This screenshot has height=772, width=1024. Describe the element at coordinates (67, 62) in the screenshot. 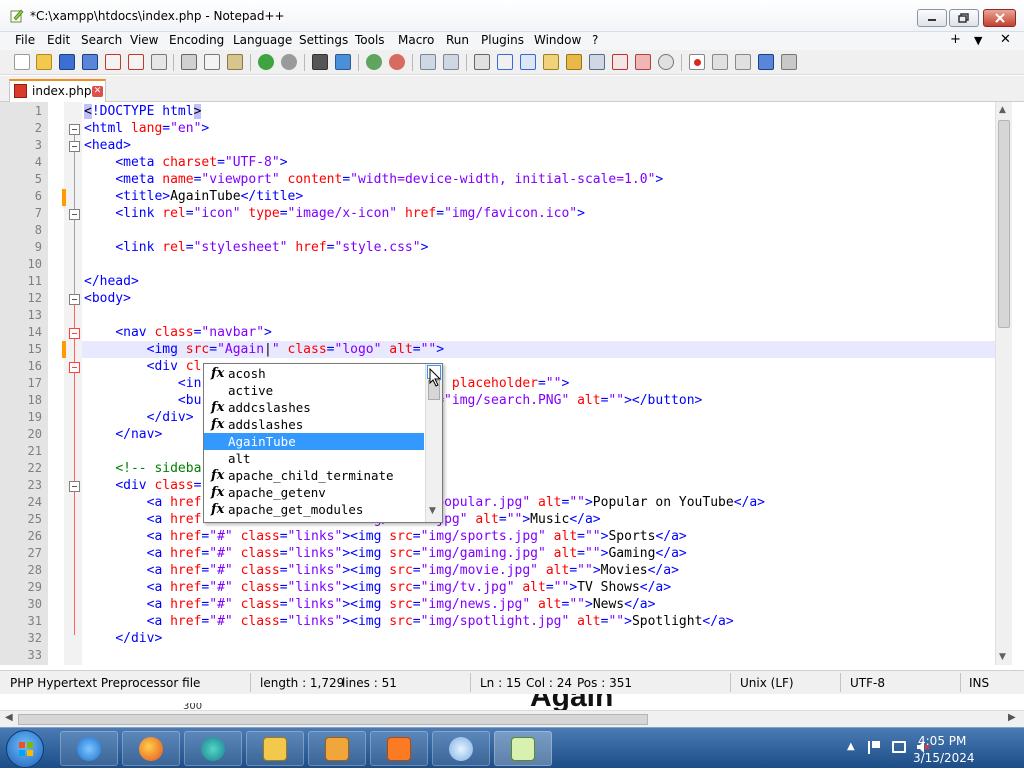

I see `save-icon` at that location.